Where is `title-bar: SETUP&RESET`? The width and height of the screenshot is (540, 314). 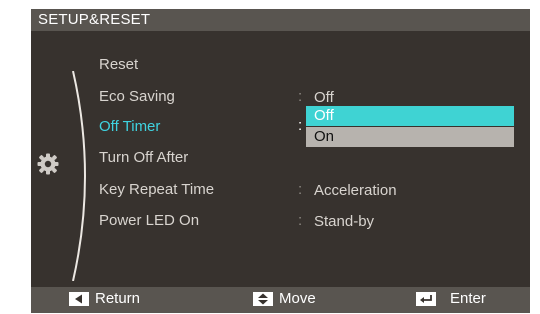 title-bar: SETUP&RESET is located at coordinates (280, 20).